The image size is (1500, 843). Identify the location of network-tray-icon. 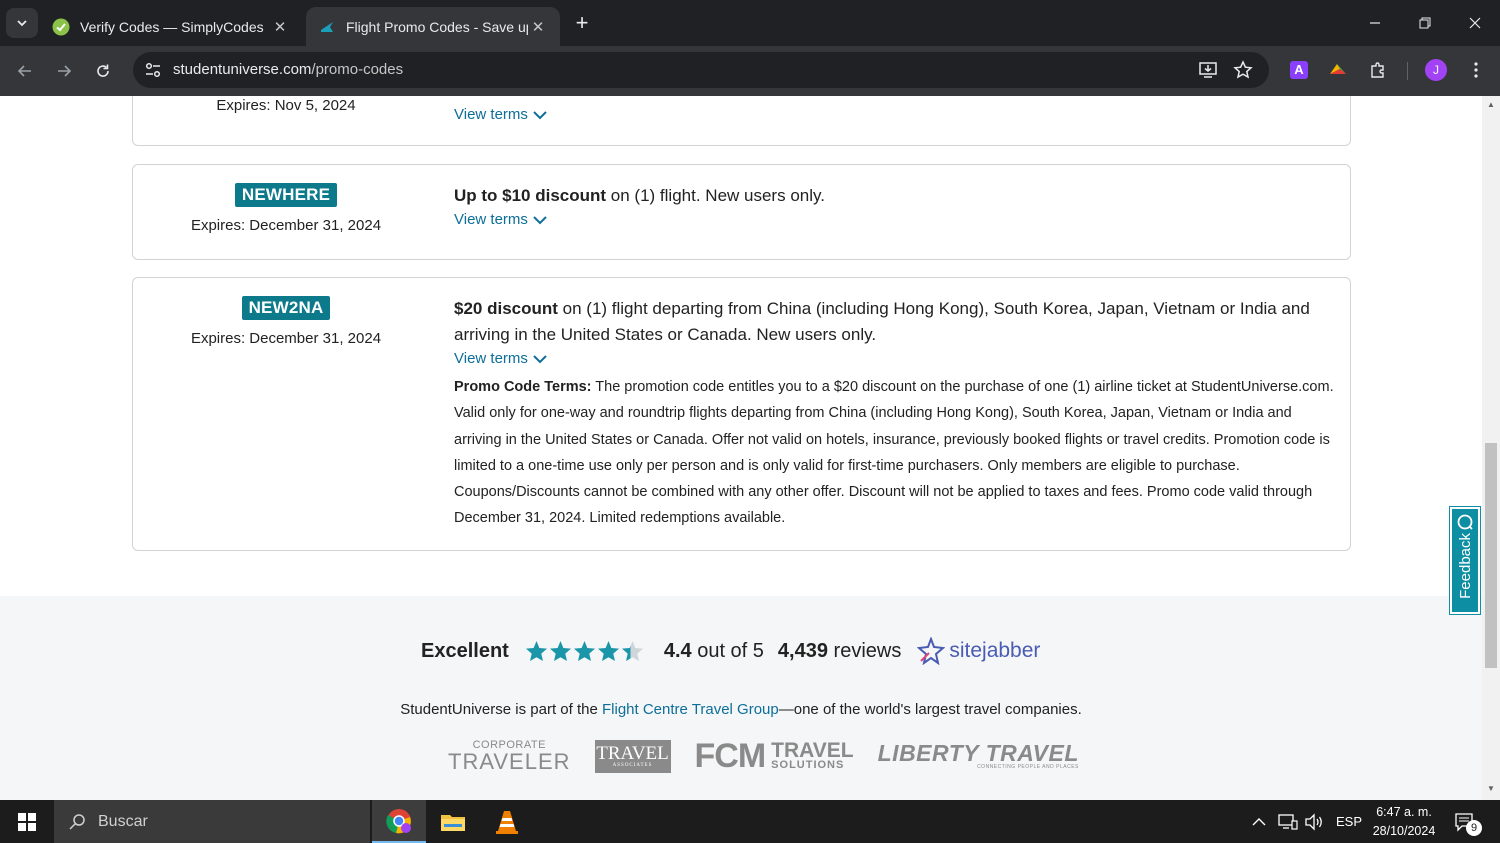
(1288, 821).